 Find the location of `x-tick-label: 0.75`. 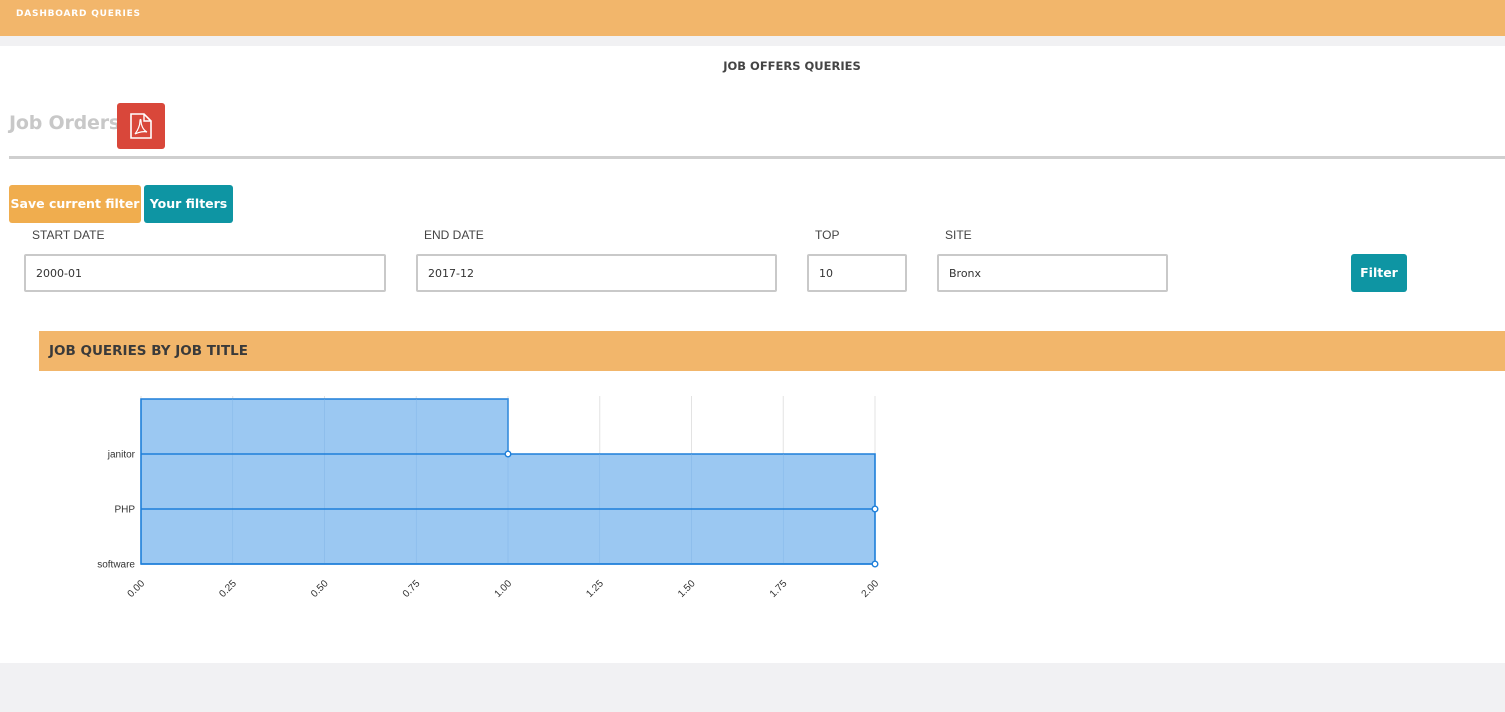

x-tick-label: 0.75 is located at coordinates (412, 589).